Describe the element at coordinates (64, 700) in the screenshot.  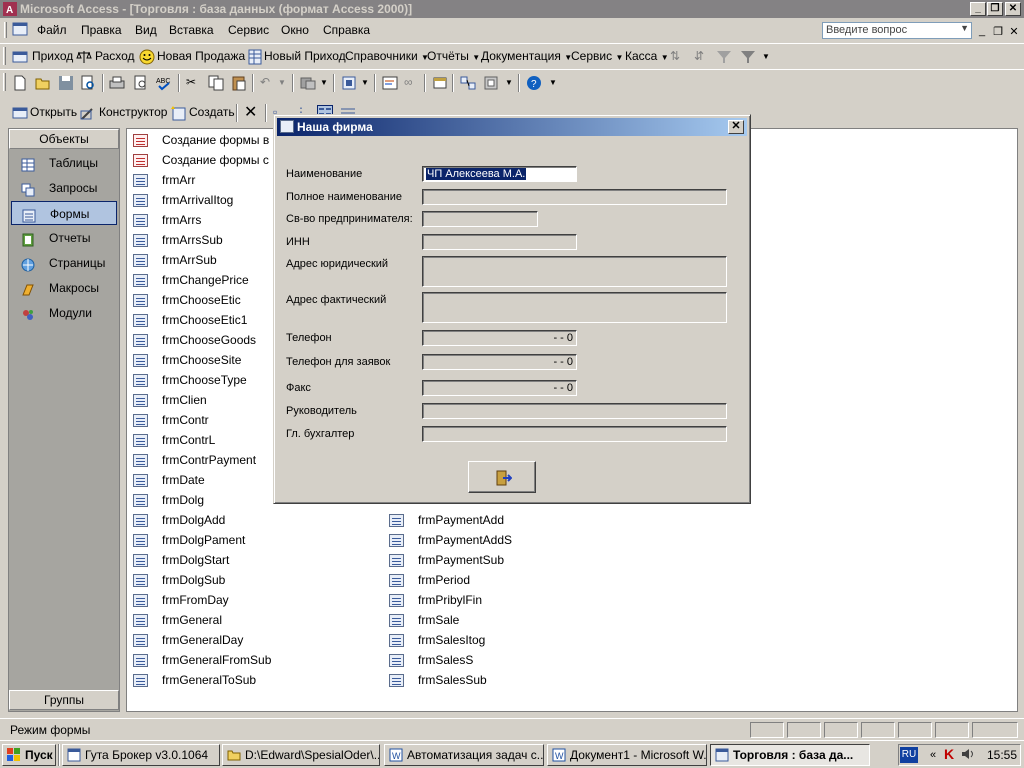
I see `groups-header: Группы` at that location.